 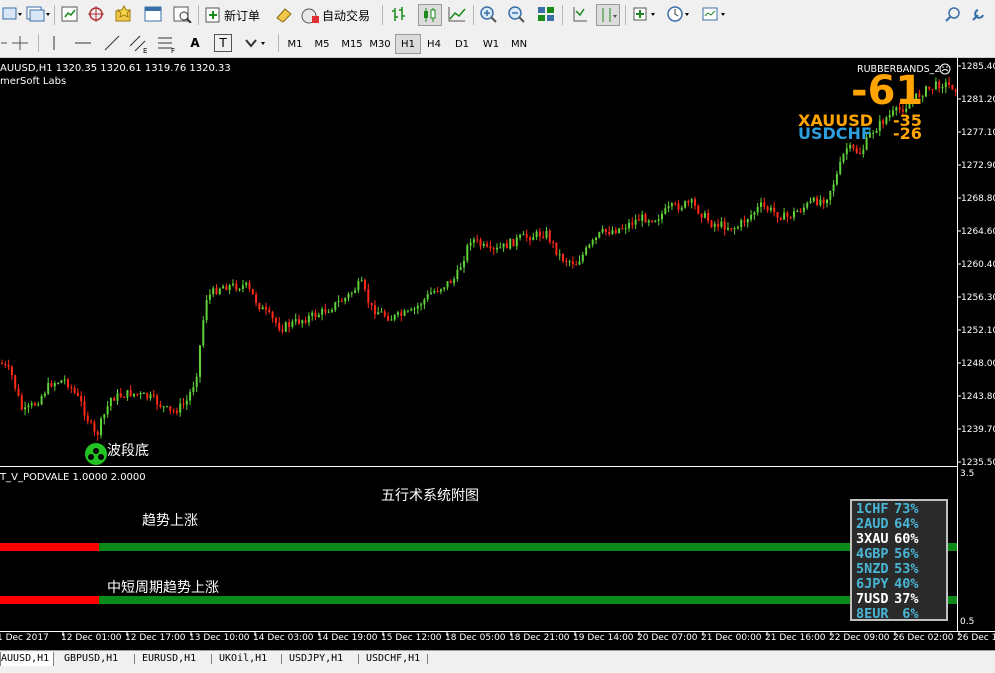 I want to click on trend-bar-1-green, so click(x=528, y=547).